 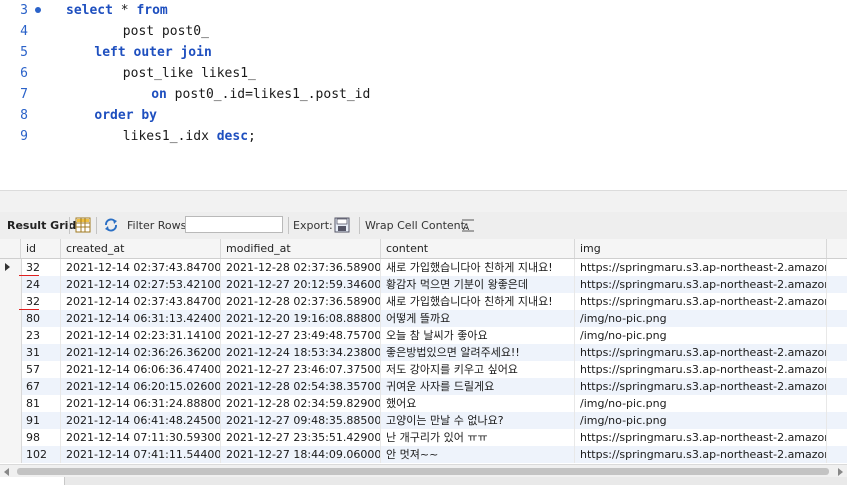 I want to click on table-cell-id: 67, so click(x=41, y=386).